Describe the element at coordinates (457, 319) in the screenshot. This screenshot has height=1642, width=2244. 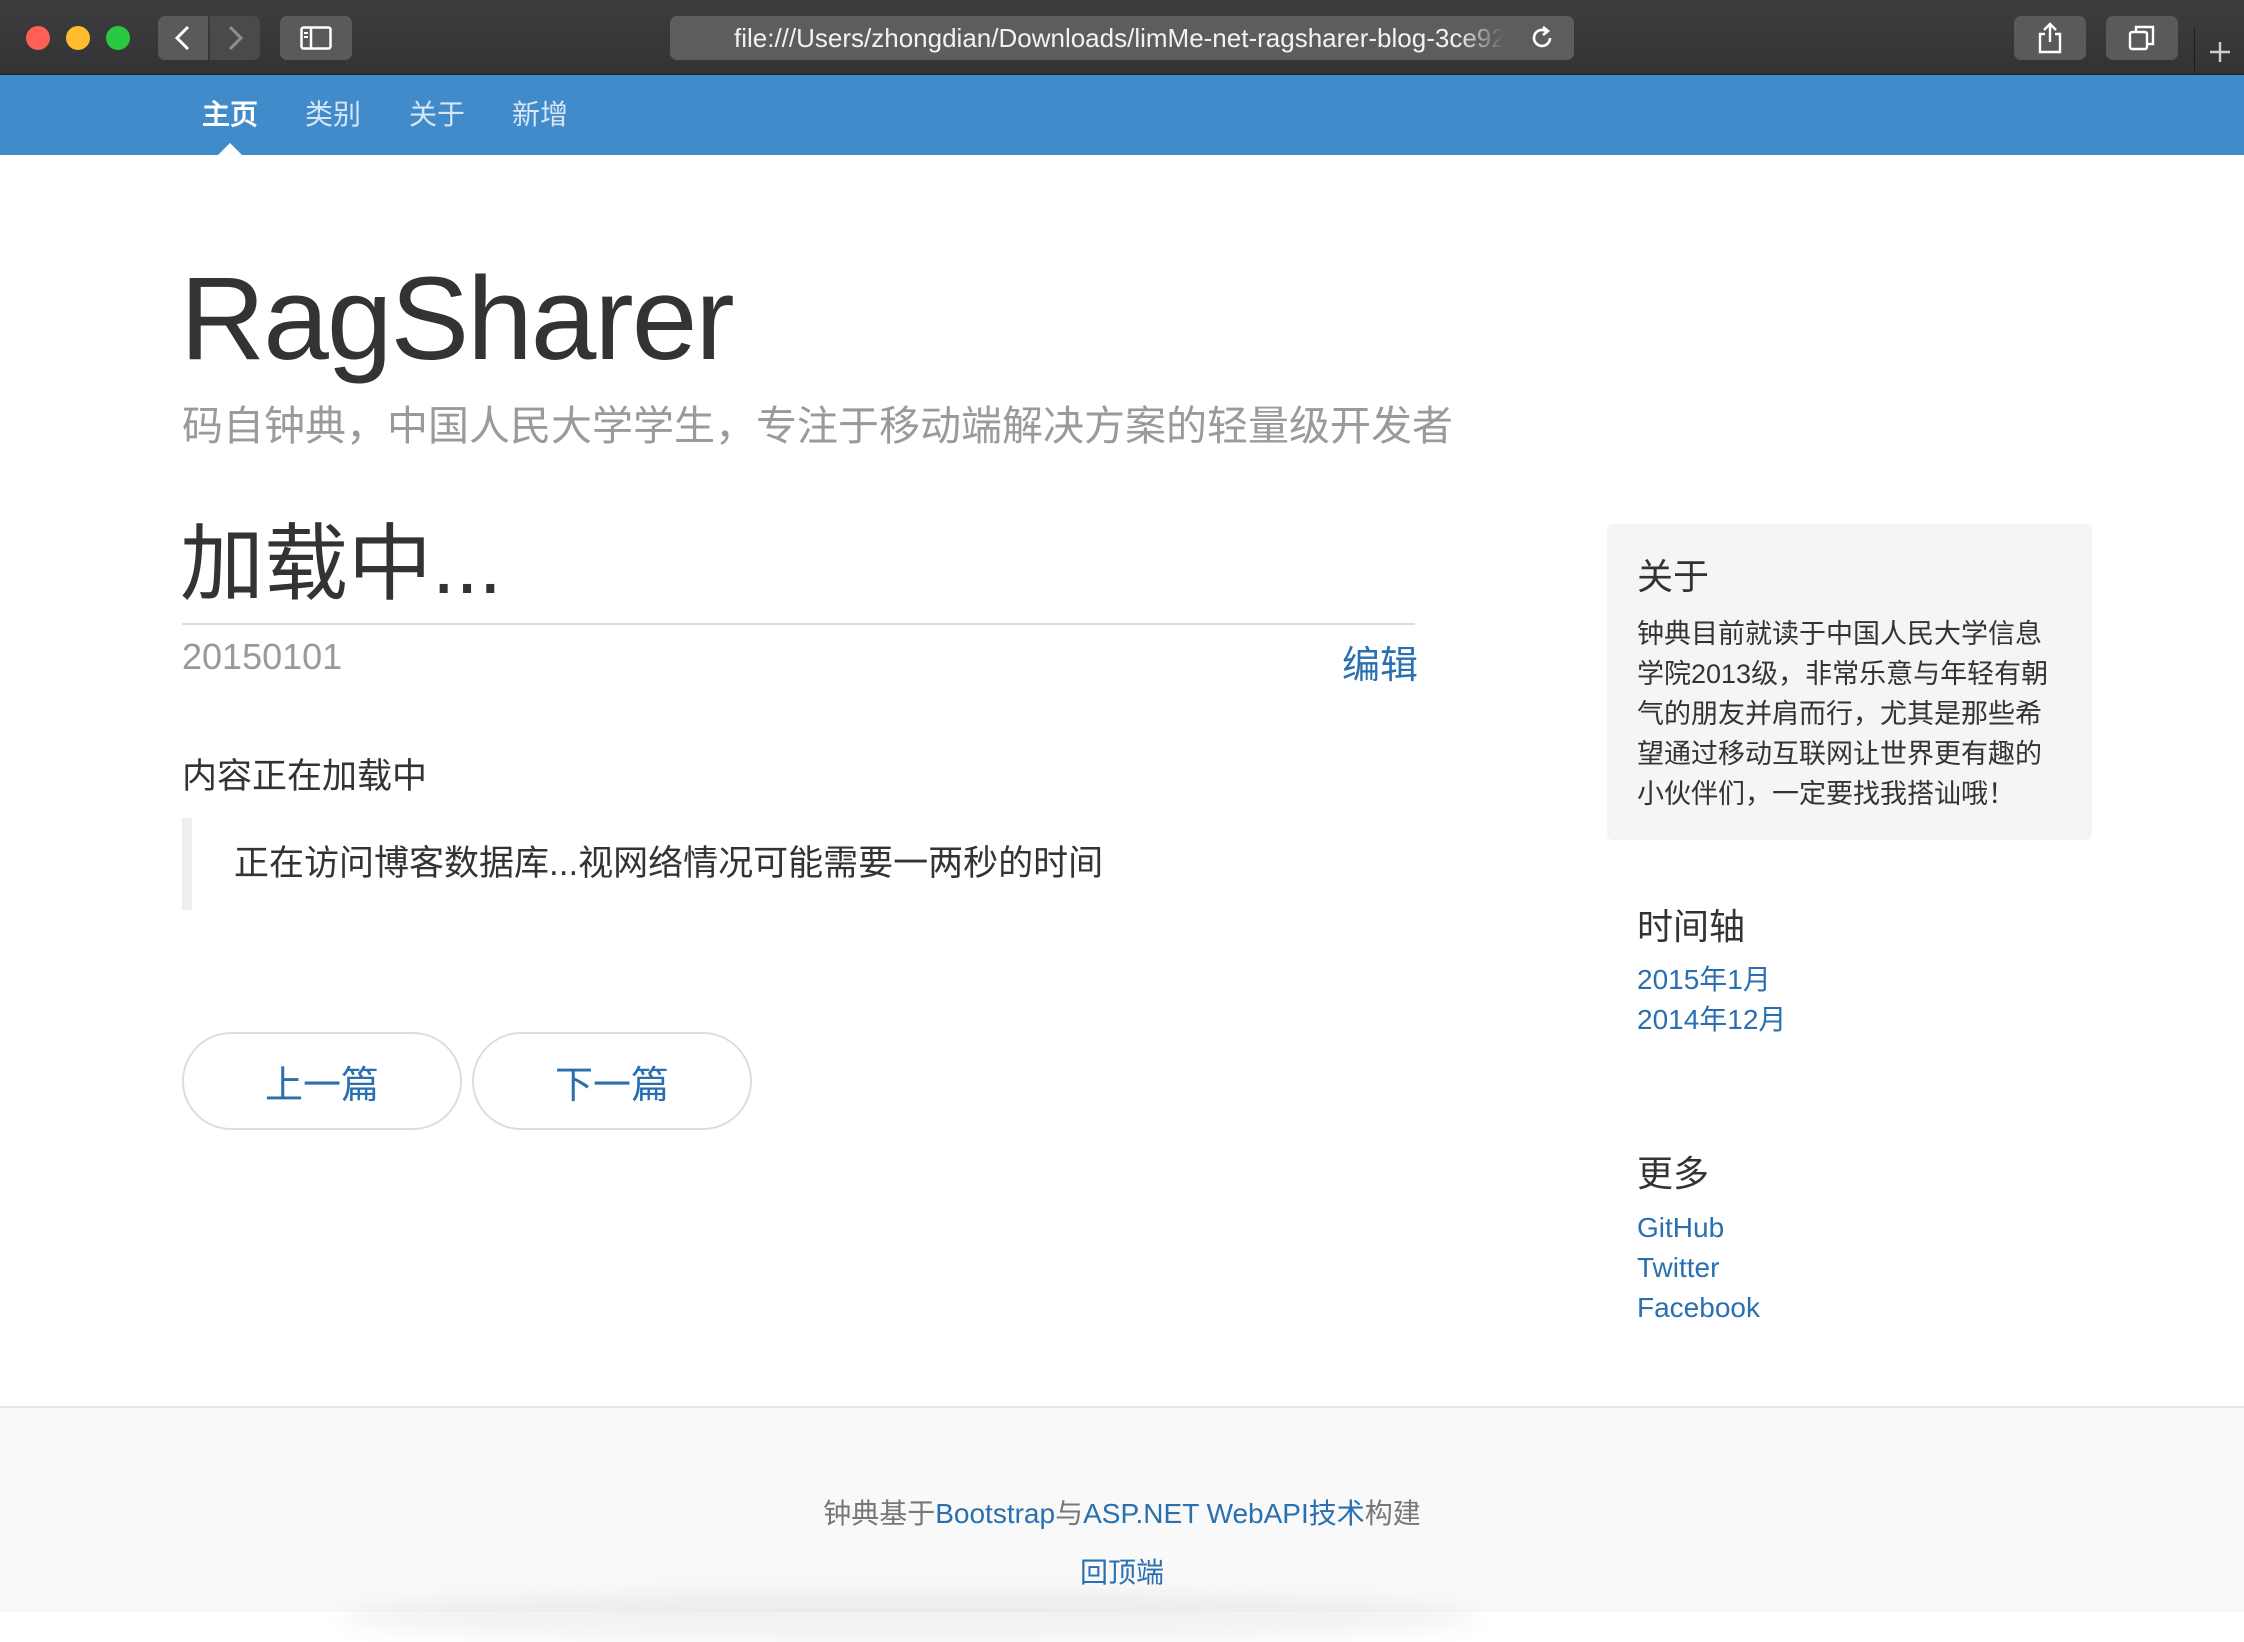
I see `site-title: RagSharer` at that location.